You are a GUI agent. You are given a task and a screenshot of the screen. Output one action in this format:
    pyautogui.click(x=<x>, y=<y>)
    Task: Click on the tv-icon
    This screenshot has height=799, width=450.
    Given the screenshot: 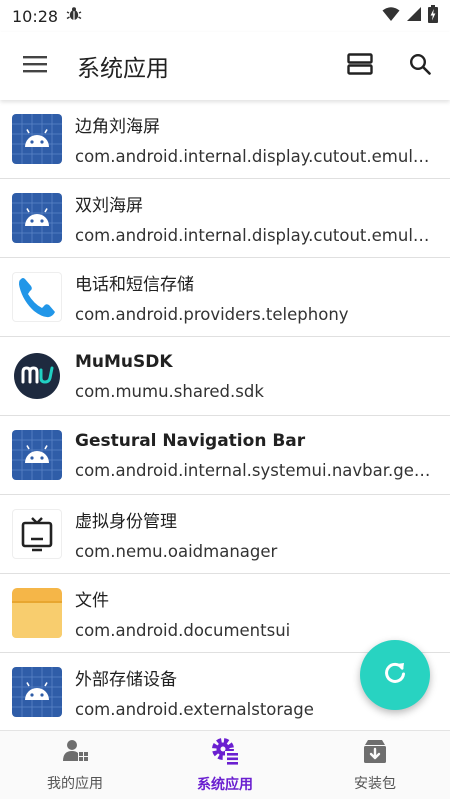 What is the action you would take?
    pyautogui.click(x=37, y=534)
    